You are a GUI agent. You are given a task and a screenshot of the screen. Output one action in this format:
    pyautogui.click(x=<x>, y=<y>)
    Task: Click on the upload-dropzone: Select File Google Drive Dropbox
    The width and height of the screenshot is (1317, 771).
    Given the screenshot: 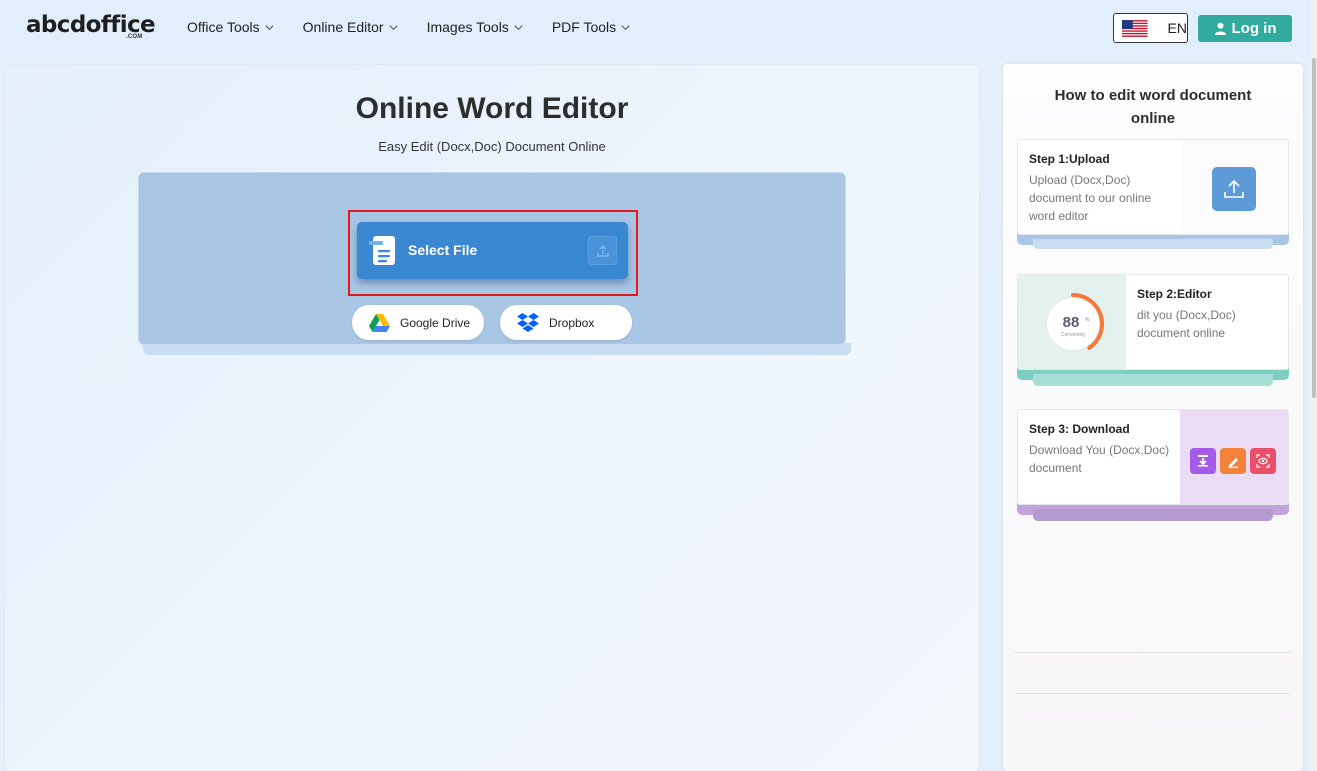 What is the action you would take?
    pyautogui.click(x=492, y=258)
    